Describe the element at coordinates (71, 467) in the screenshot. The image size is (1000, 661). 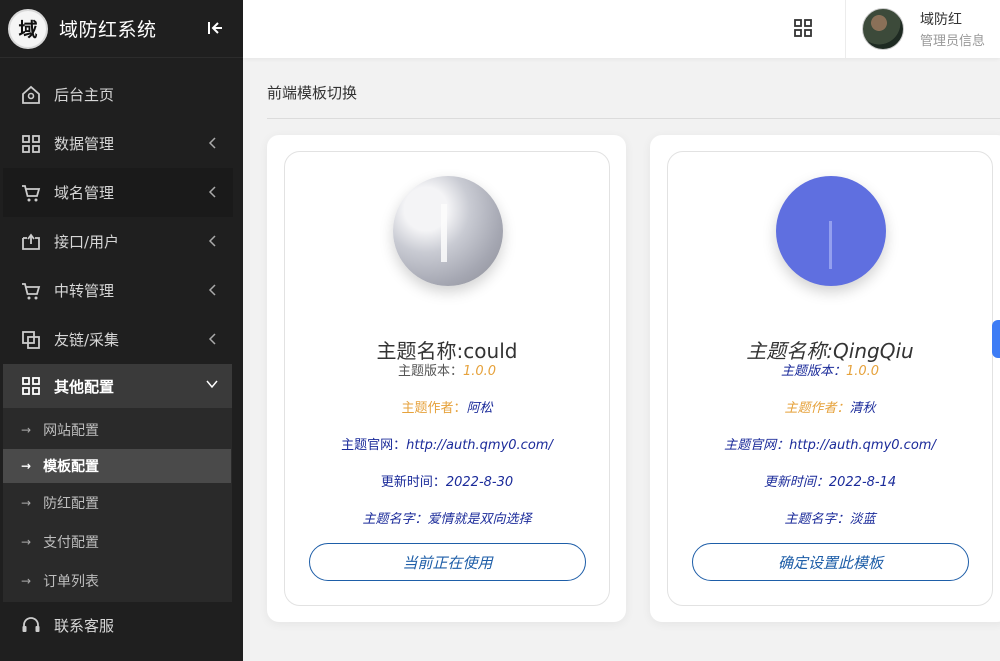
I see `submenu-item-label: 模板配置` at that location.